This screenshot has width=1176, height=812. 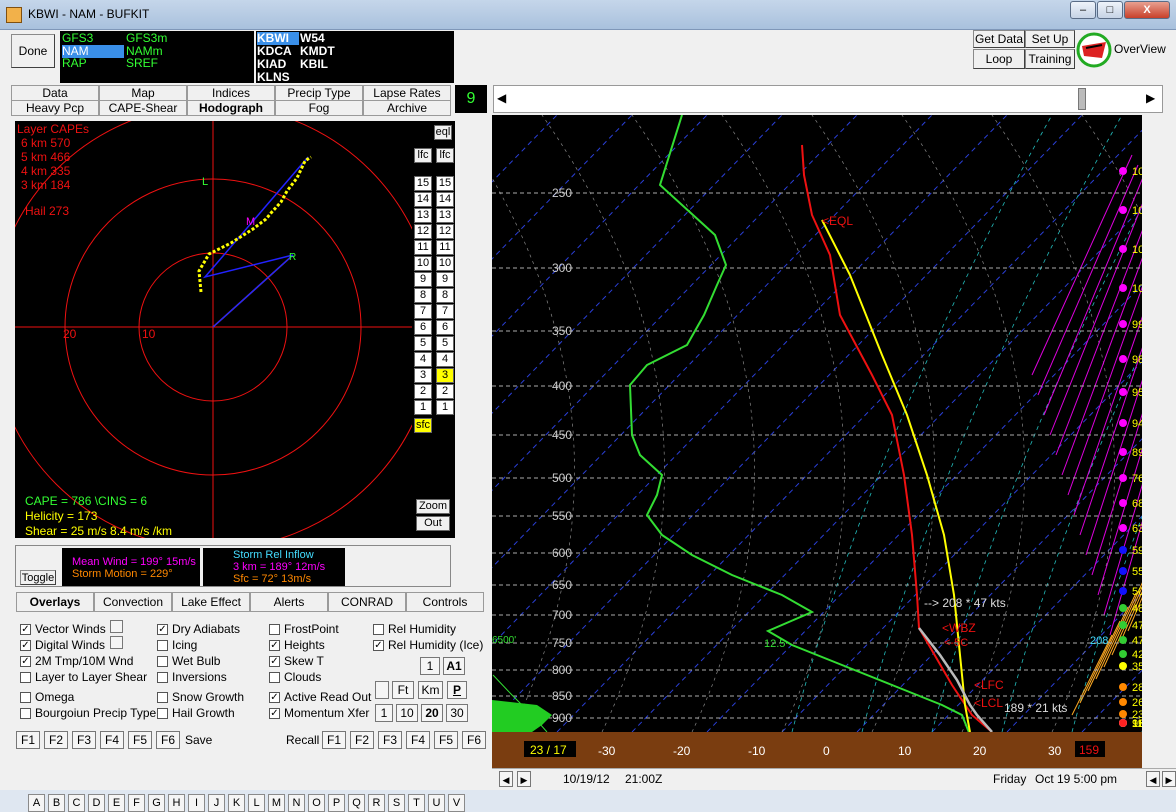 I want to click on station-kbil: KBIL, so click(x=321, y=64).